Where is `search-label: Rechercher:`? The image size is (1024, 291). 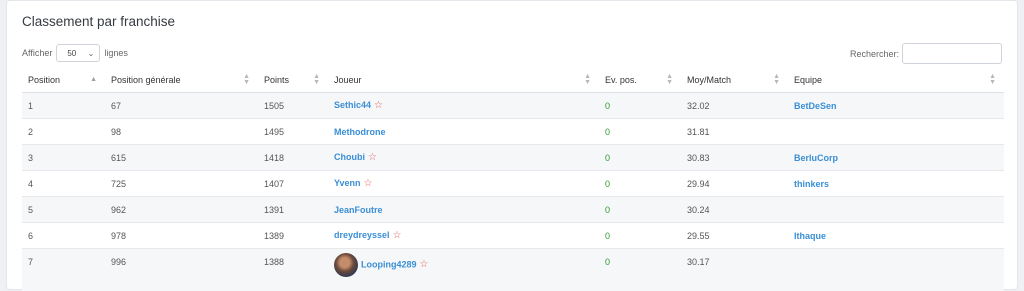
search-label: Rechercher: is located at coordinates (874, 54).